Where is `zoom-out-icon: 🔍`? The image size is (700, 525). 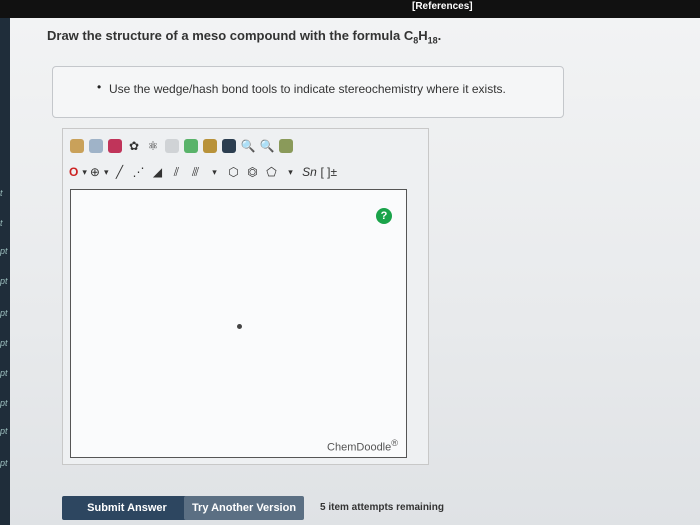
zoom-out-icon: 🔍 is located at coordinates (267, 146).